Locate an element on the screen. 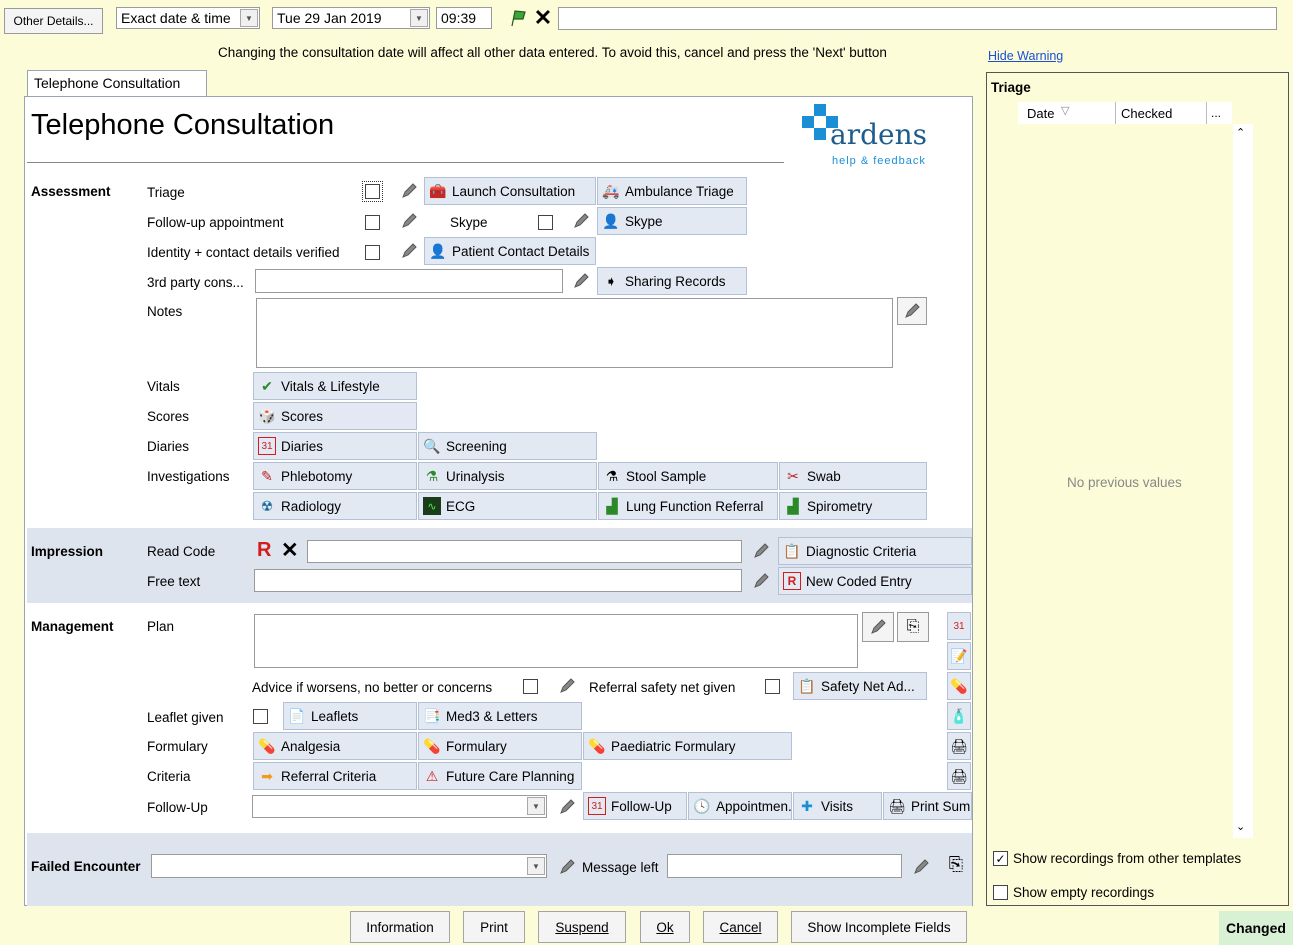  failed-encounter-dropdown-icon: ▼ is located at coordinates (536, 866).